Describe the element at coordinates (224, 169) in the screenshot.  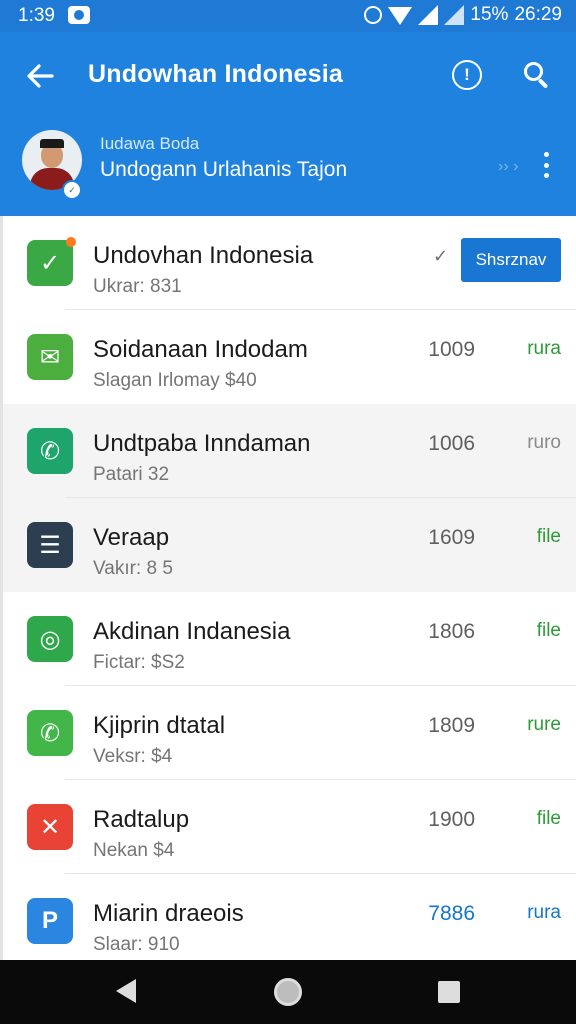
I see `profile-subtitle: Undogann Urlahanis Tajon` at that location.